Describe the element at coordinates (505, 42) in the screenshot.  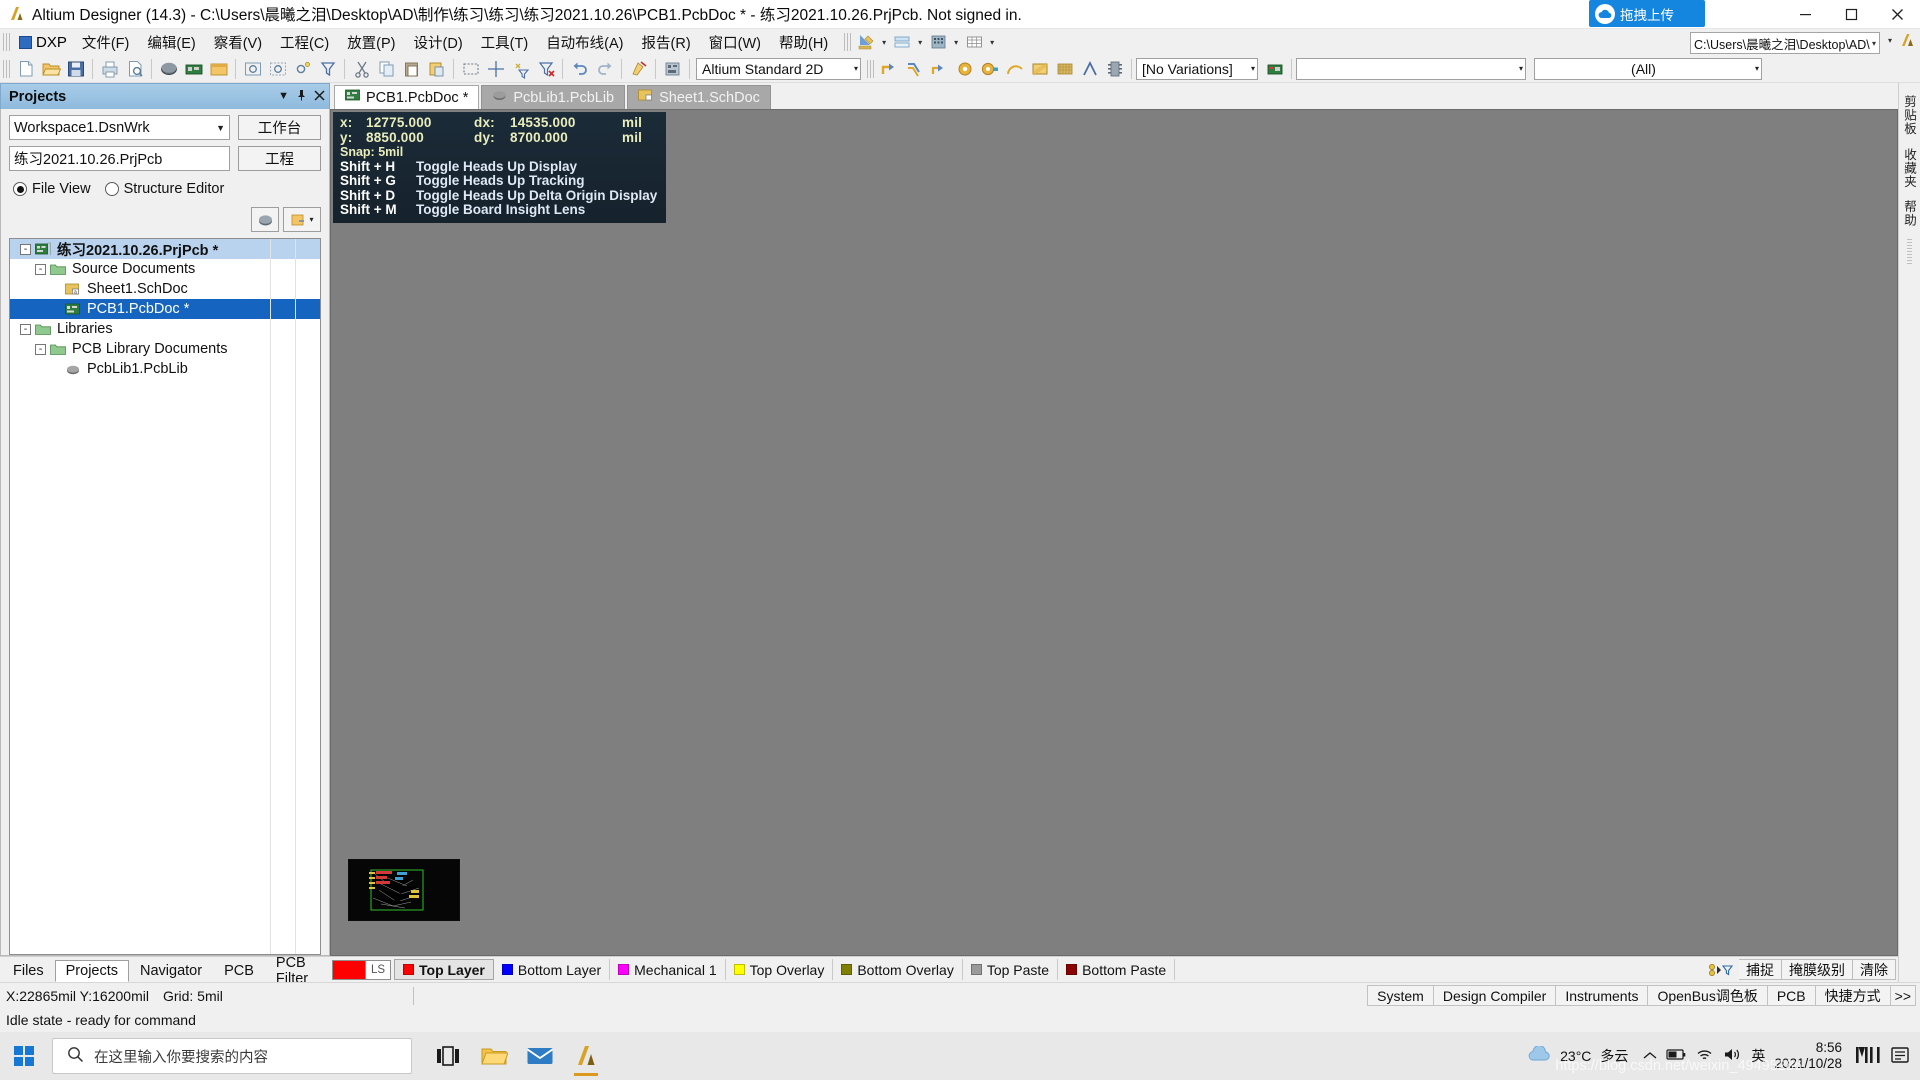
I see `menu-item-tools: 工具(T)` at that location.